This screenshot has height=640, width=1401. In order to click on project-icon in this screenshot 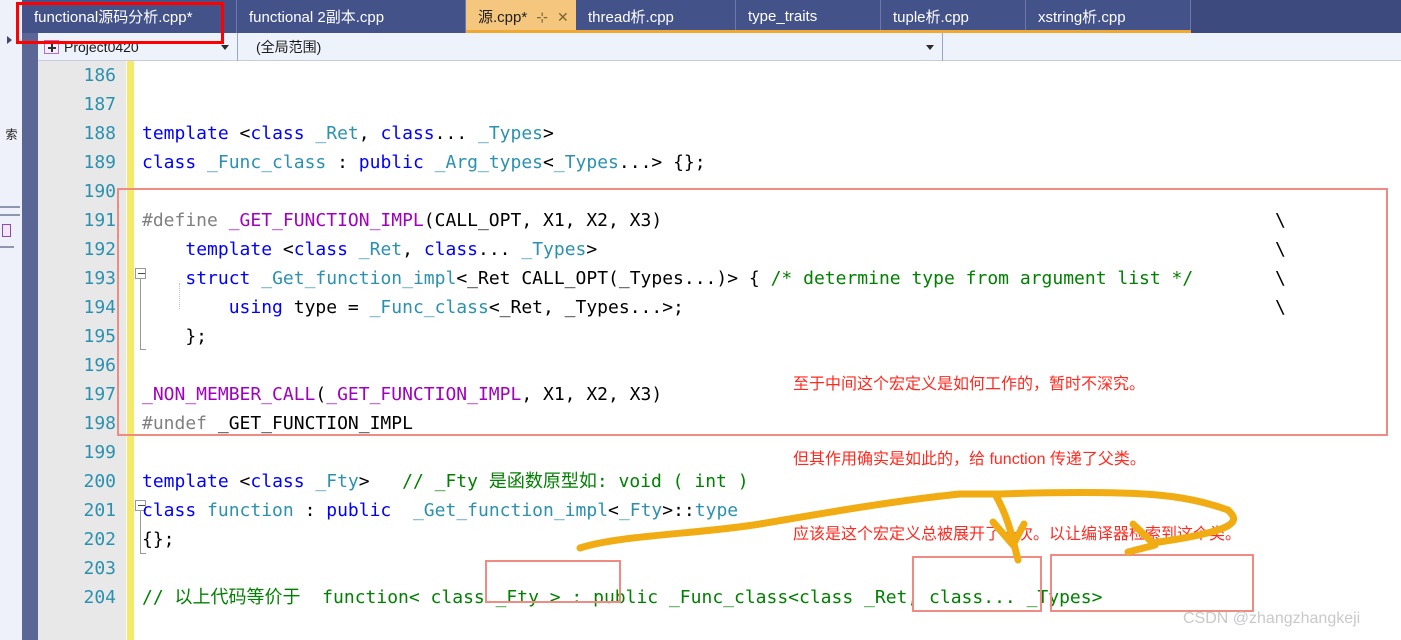, I will do `click(51, 46)`.